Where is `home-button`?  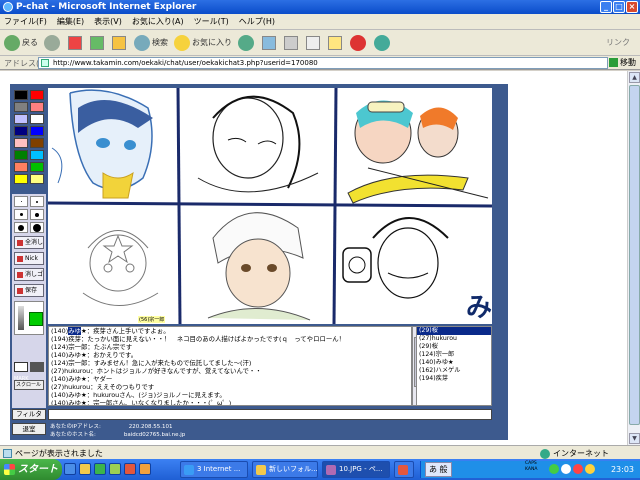 home-button is located at coordinates (120, 42).